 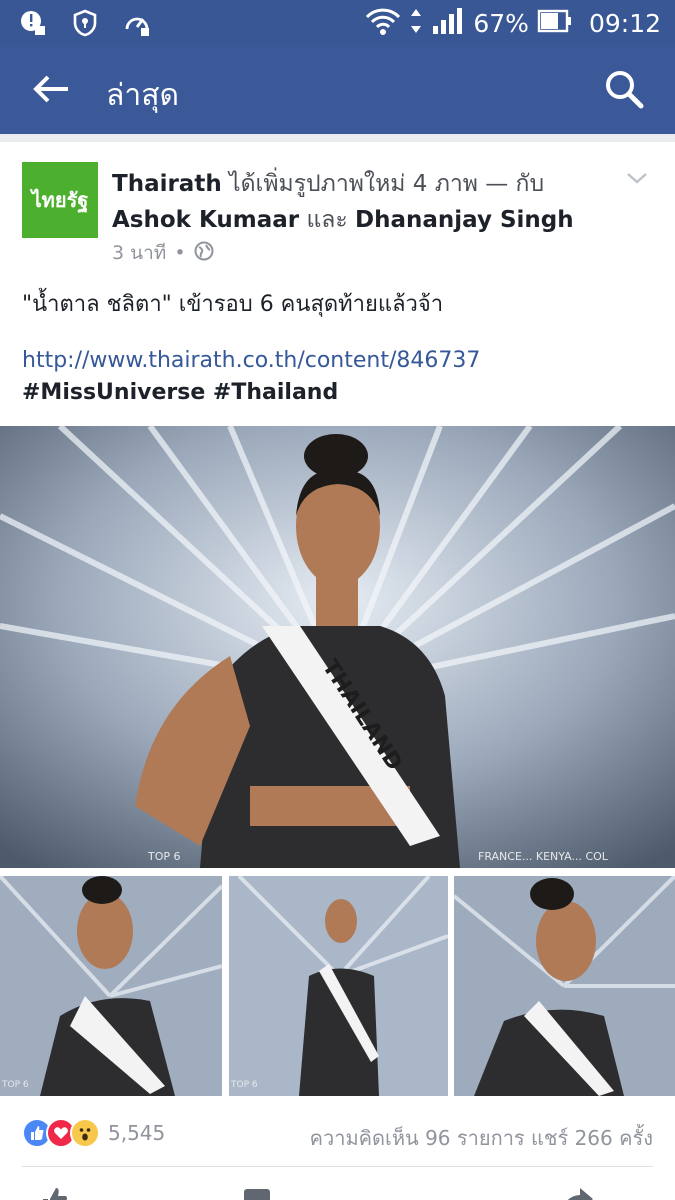 I want to click on thumbnail-caption-1: TOP 6, so click(x=15, y=1085).